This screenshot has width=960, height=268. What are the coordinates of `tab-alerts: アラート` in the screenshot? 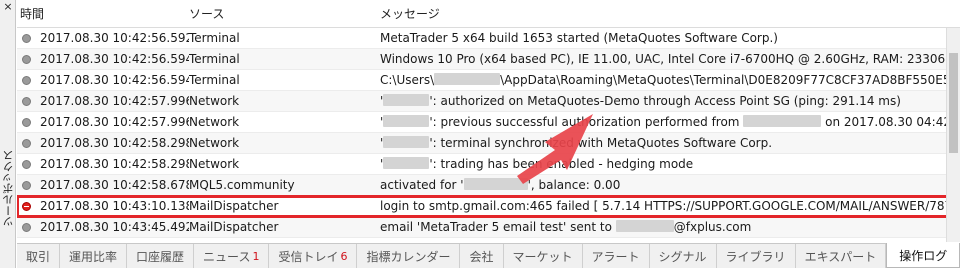 It's located at (616, 256).